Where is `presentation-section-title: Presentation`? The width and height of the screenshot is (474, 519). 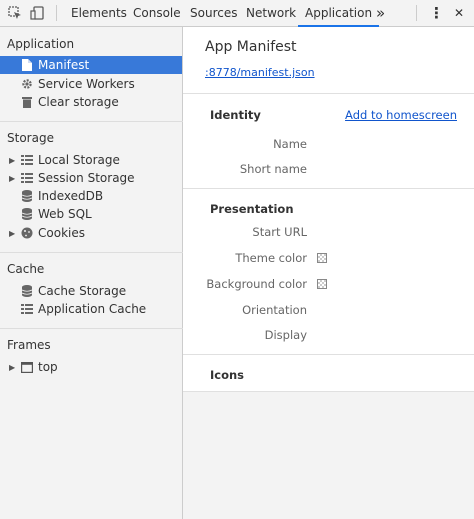
presentation-section-title: Presentation is located at coordinates (252, 209).